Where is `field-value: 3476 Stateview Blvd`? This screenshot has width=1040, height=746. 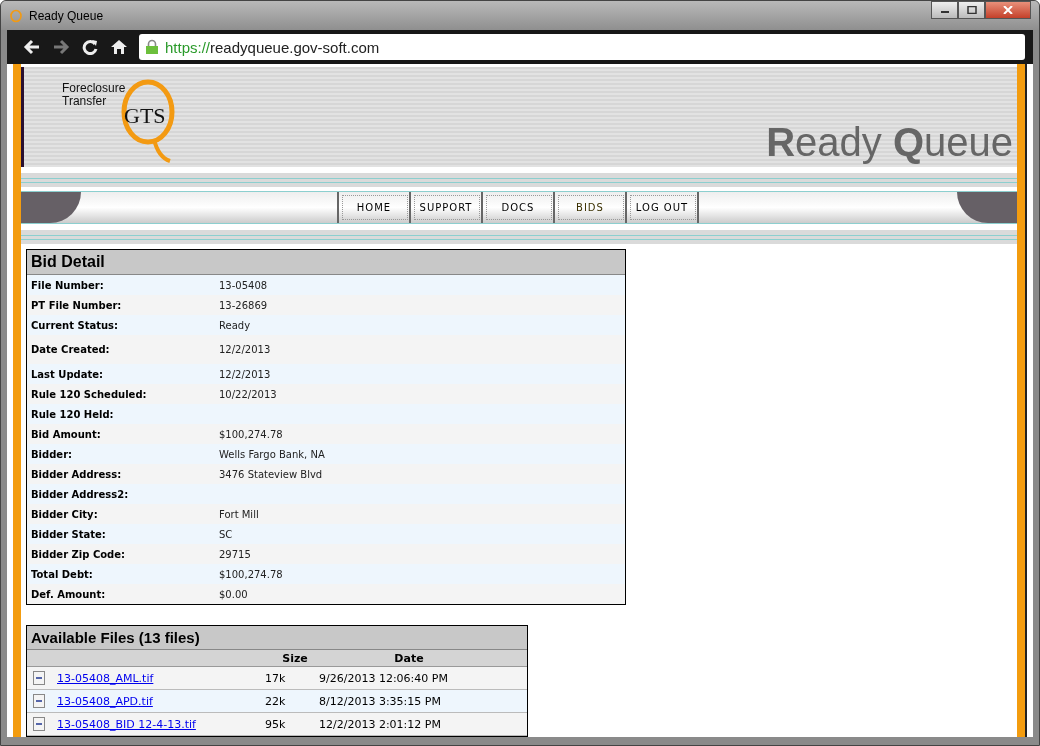
field-value: 3476 Stateview Blvd is located at coordinates (271, 474).